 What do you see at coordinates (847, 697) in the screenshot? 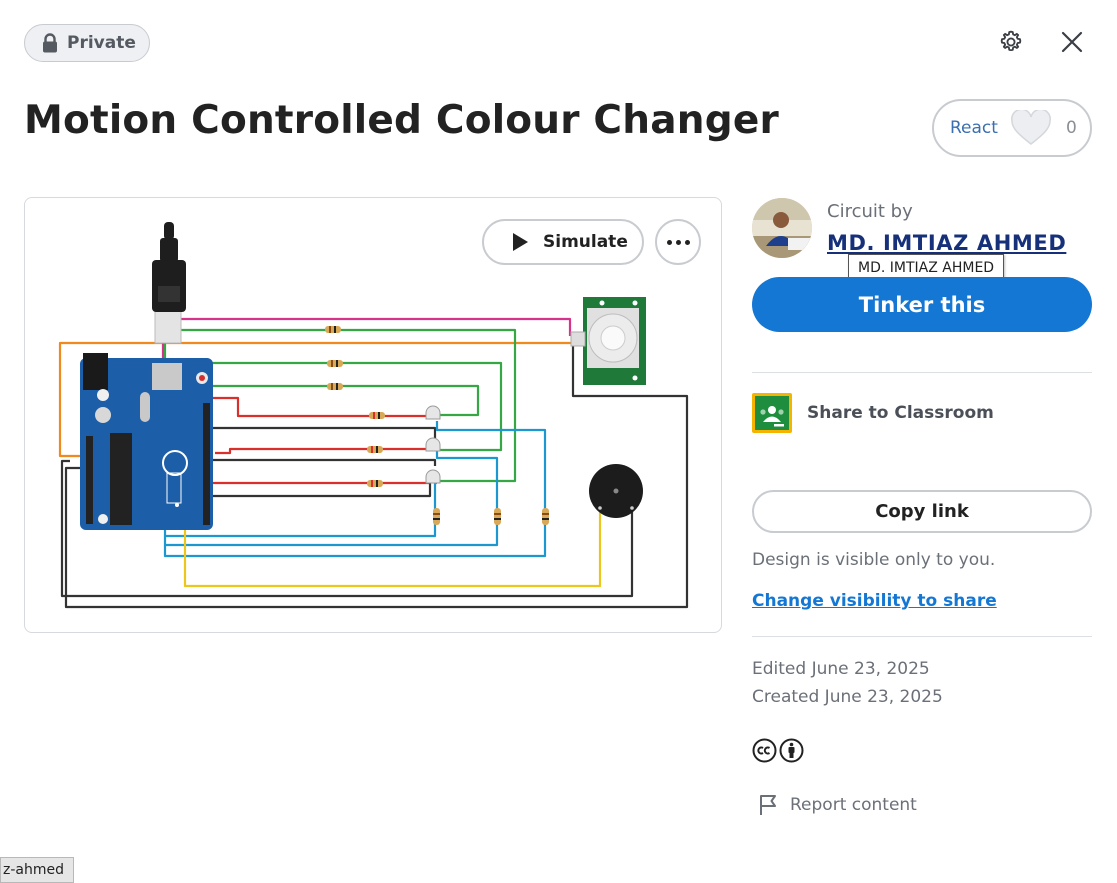
I see `created-date: Created June 23, 2025` at bounding box center [847, 697].